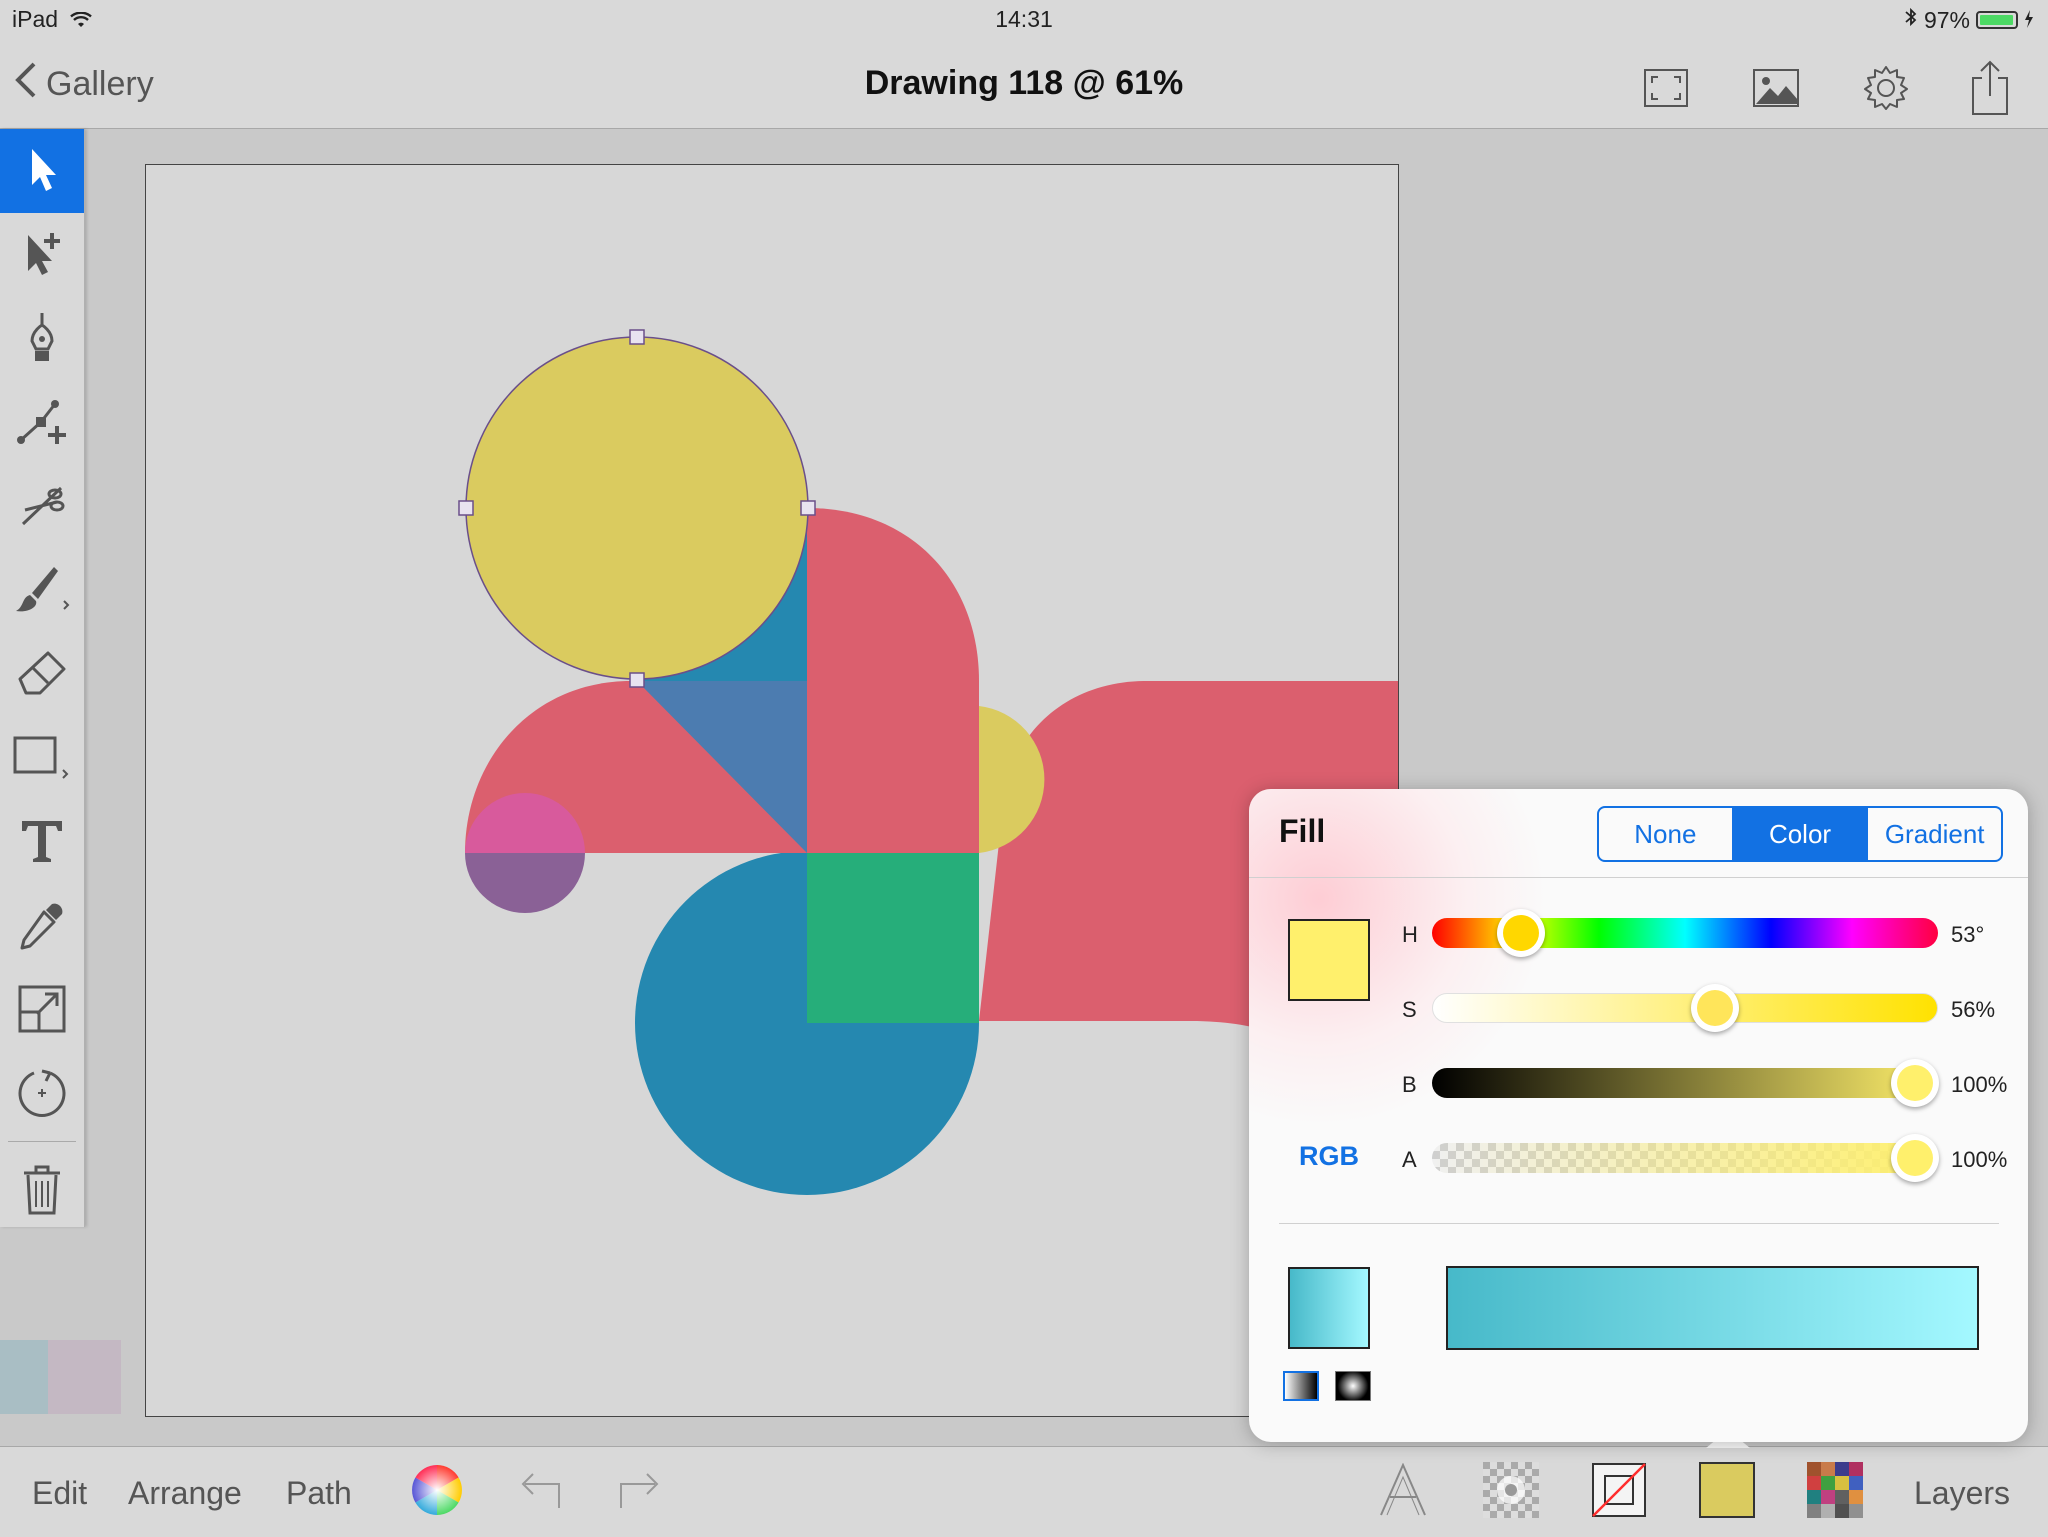 The width and height of the screenshot is (2048, 1537). What do you see at coordinates (42, 255) in the screenshot?
I see `direct-select-tool` at bounding box center [42, 255].